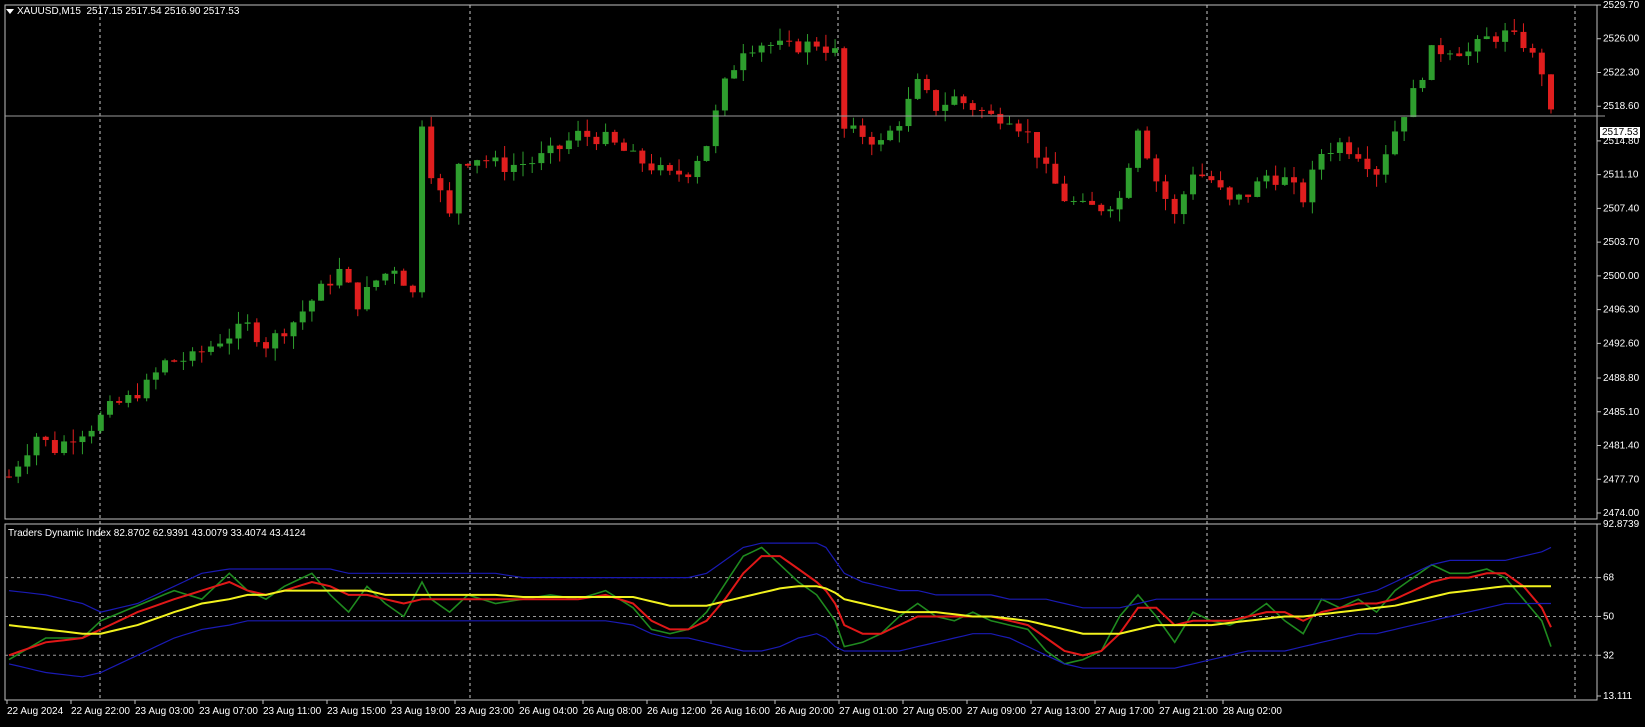 This screenshot has height=727, width=1645. I want to click on time-tick-label: 27 Aug 21:00, so click(1188, 711).